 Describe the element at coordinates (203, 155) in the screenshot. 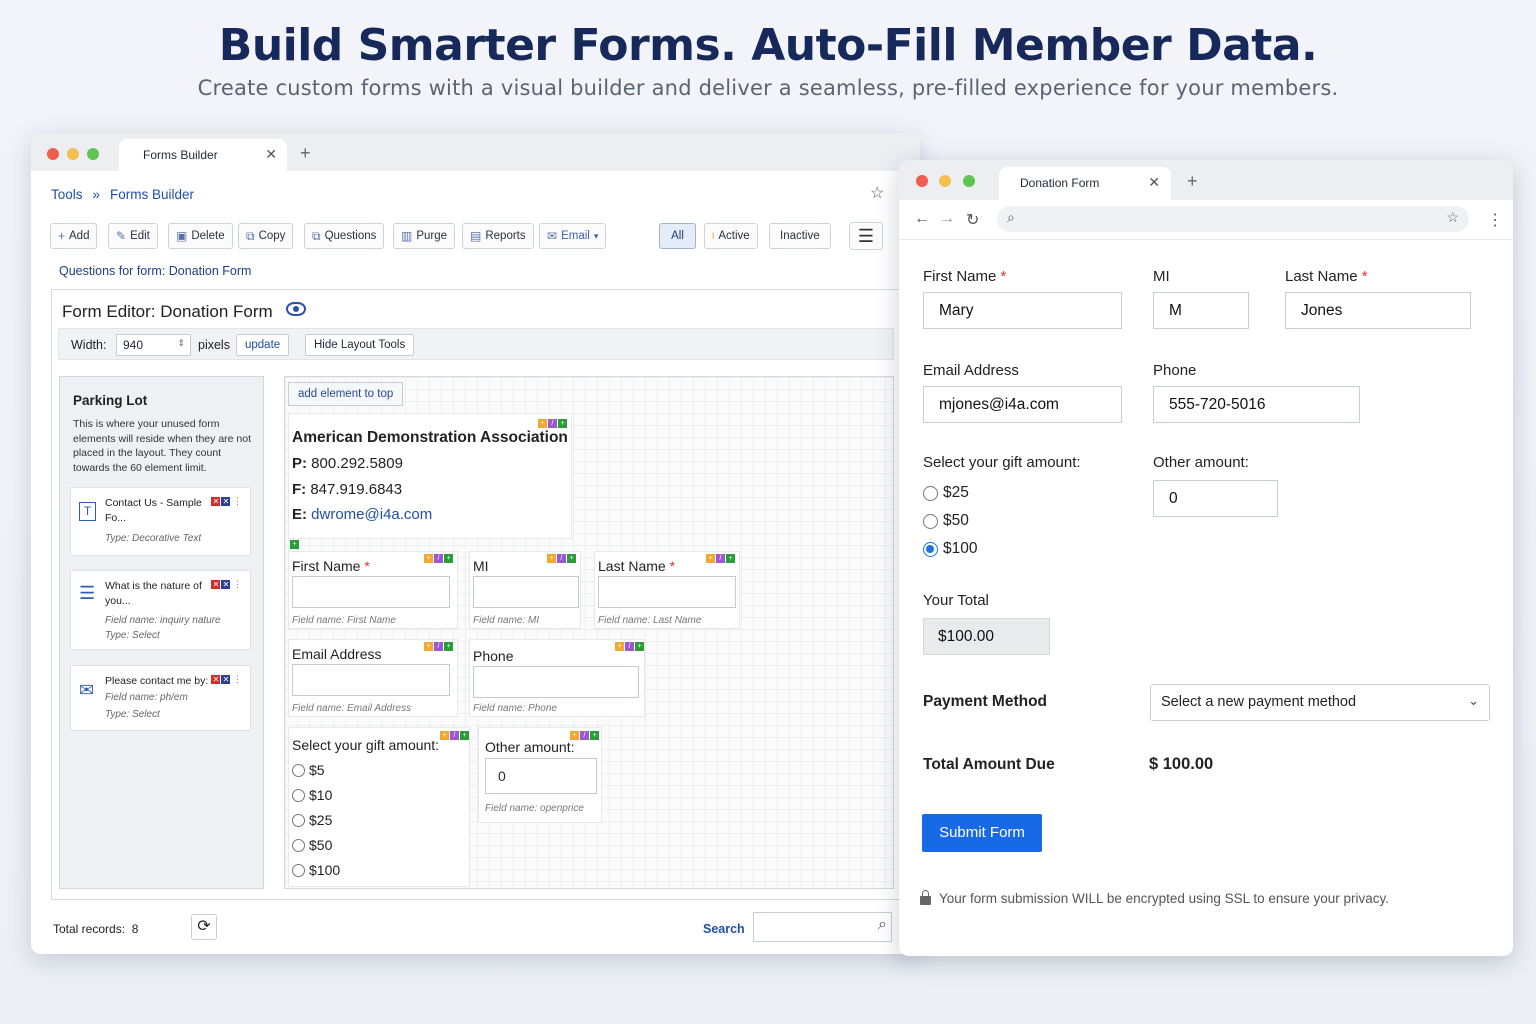

I see `tab-forms-builder: Forms Builder ✕` at that location.